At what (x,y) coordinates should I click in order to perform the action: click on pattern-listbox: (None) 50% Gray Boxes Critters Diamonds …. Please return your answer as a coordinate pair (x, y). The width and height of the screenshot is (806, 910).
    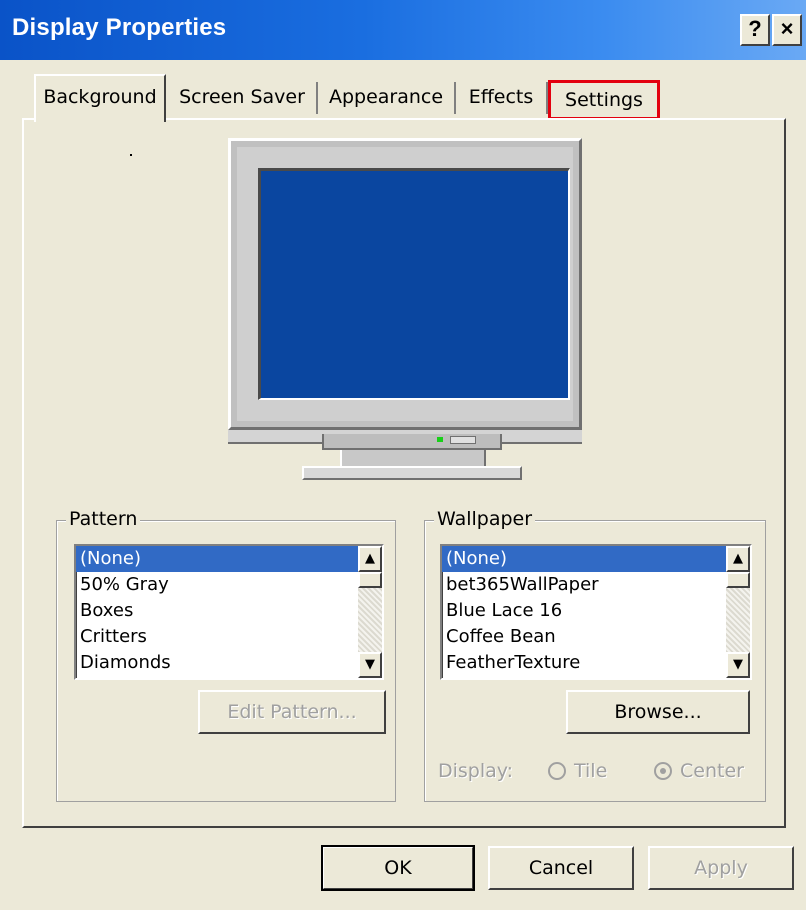
    Looking at the image, I should click on (229, 612).